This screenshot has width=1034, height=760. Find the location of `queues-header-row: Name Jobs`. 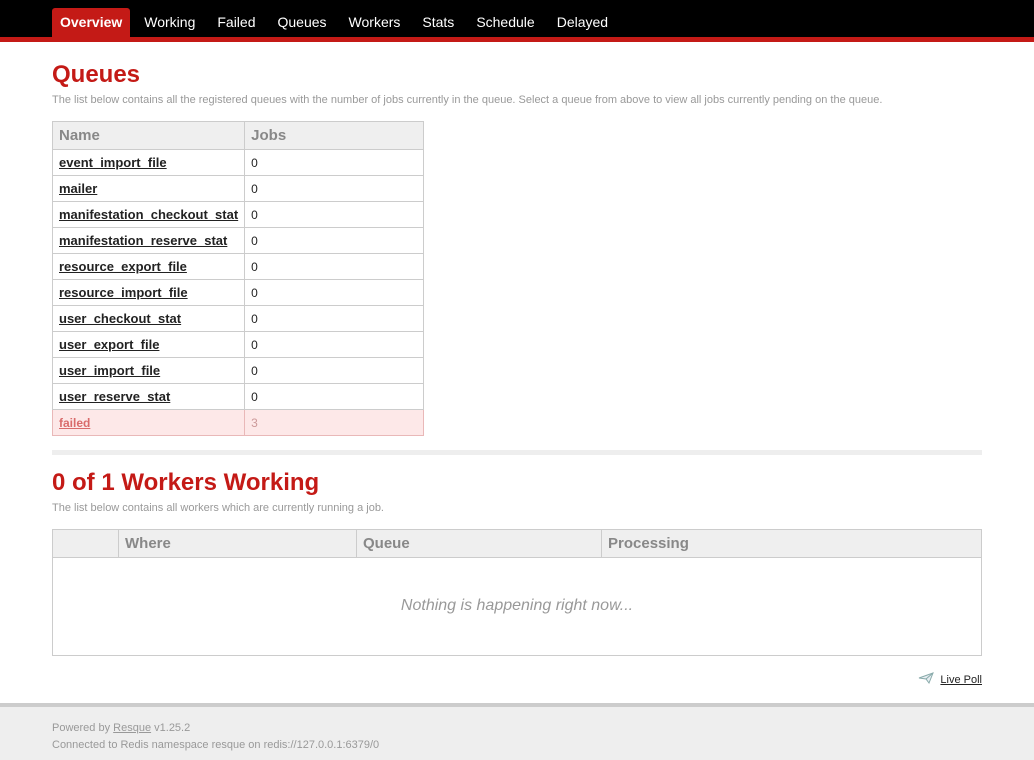

queues-header-row: Name Jobs is located at coordinates (238, 135).